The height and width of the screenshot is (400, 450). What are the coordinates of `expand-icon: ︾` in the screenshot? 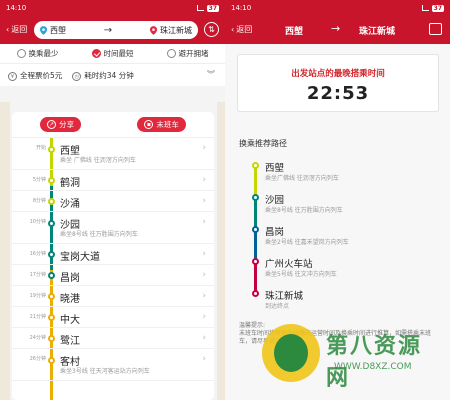 It's located at (211, 74).